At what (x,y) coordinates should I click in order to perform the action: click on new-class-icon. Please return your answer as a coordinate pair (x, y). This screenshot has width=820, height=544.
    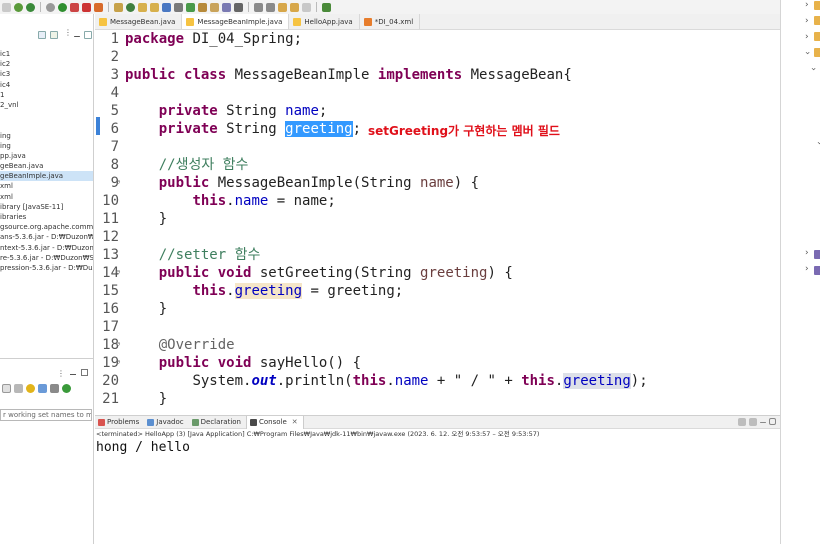
    Looking at the image, I should click on (130, 7).